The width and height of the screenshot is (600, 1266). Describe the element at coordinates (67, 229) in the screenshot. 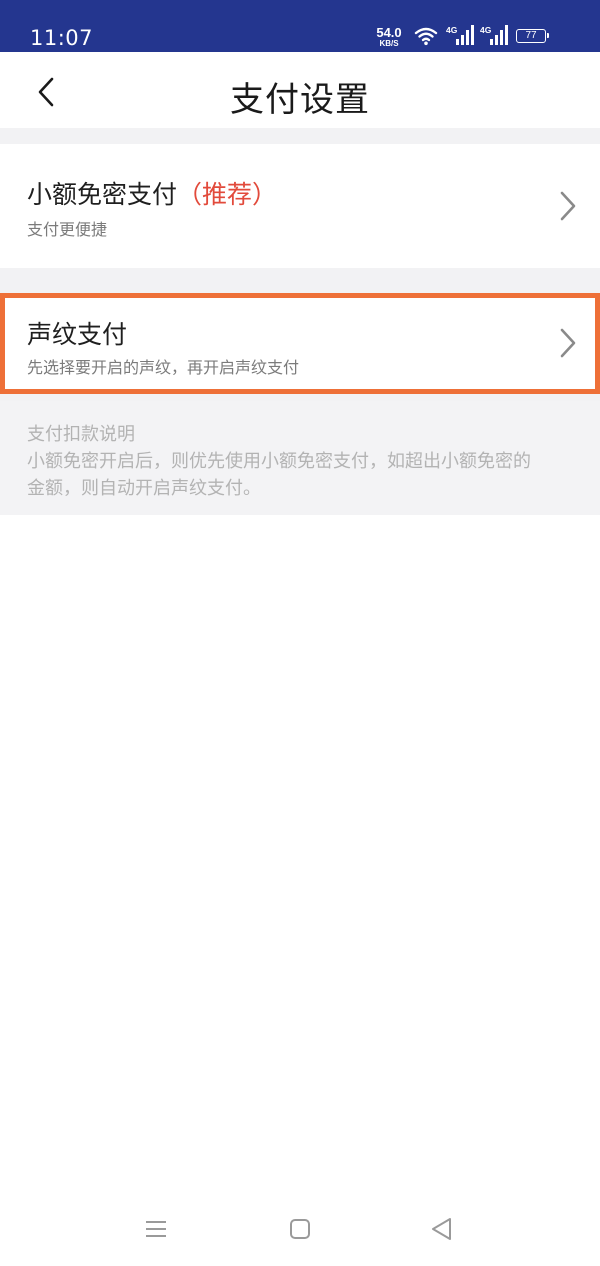

I see `small-amount-payment-subtitle: 支付更便捷` at that location.